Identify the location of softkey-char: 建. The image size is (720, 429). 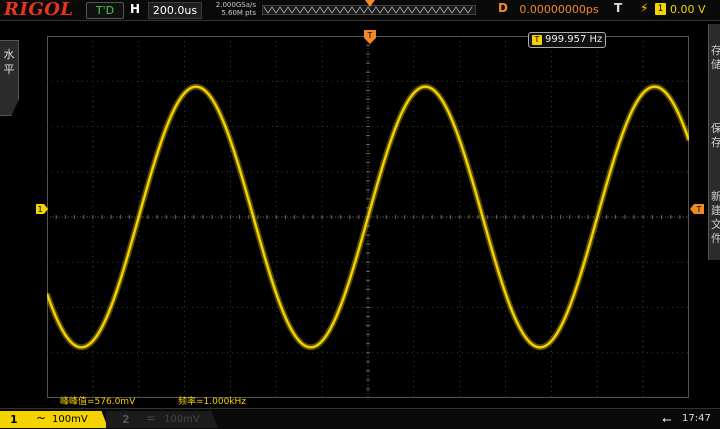
(715, 210).